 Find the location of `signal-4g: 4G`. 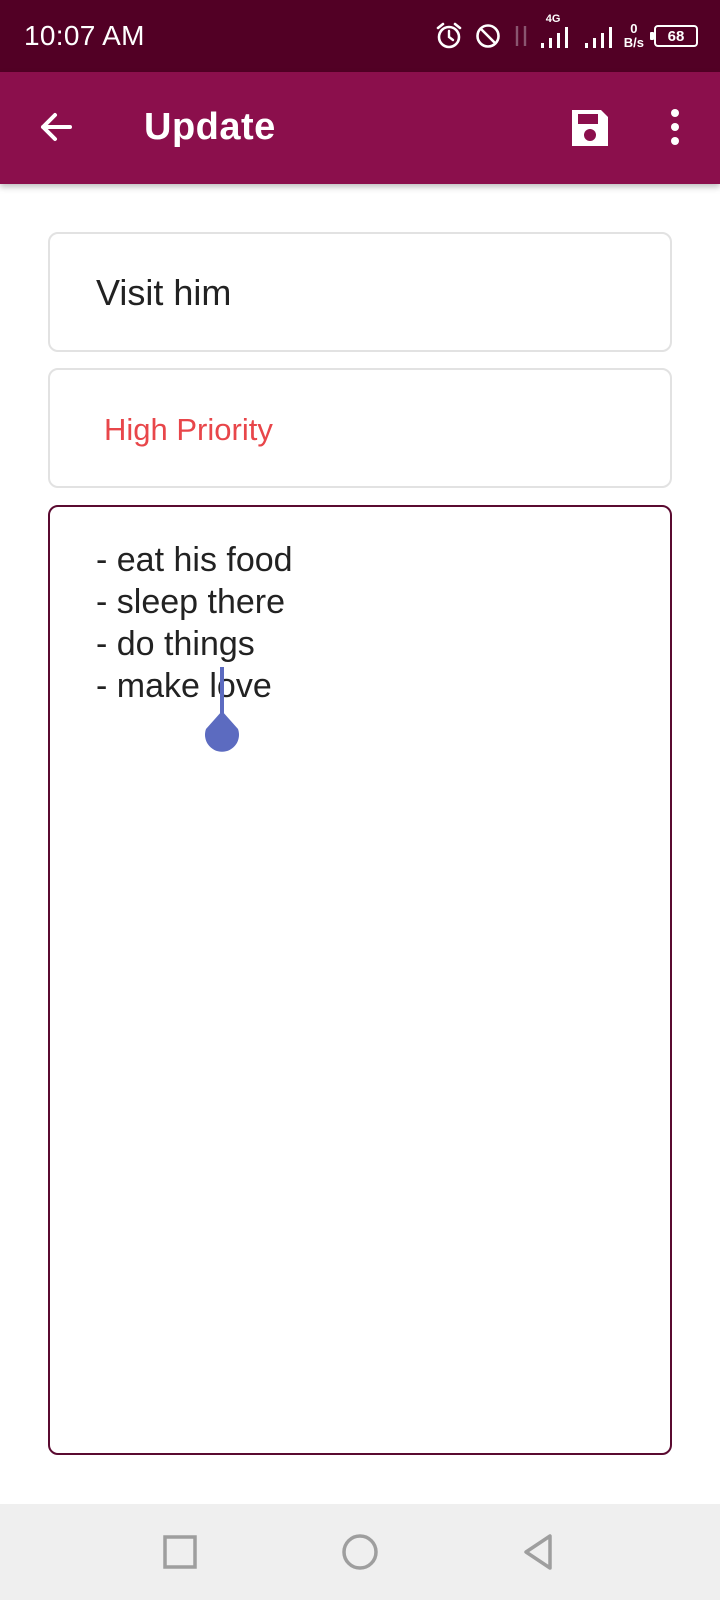

signal-4g: 4G is located at coordinates (557, 31).